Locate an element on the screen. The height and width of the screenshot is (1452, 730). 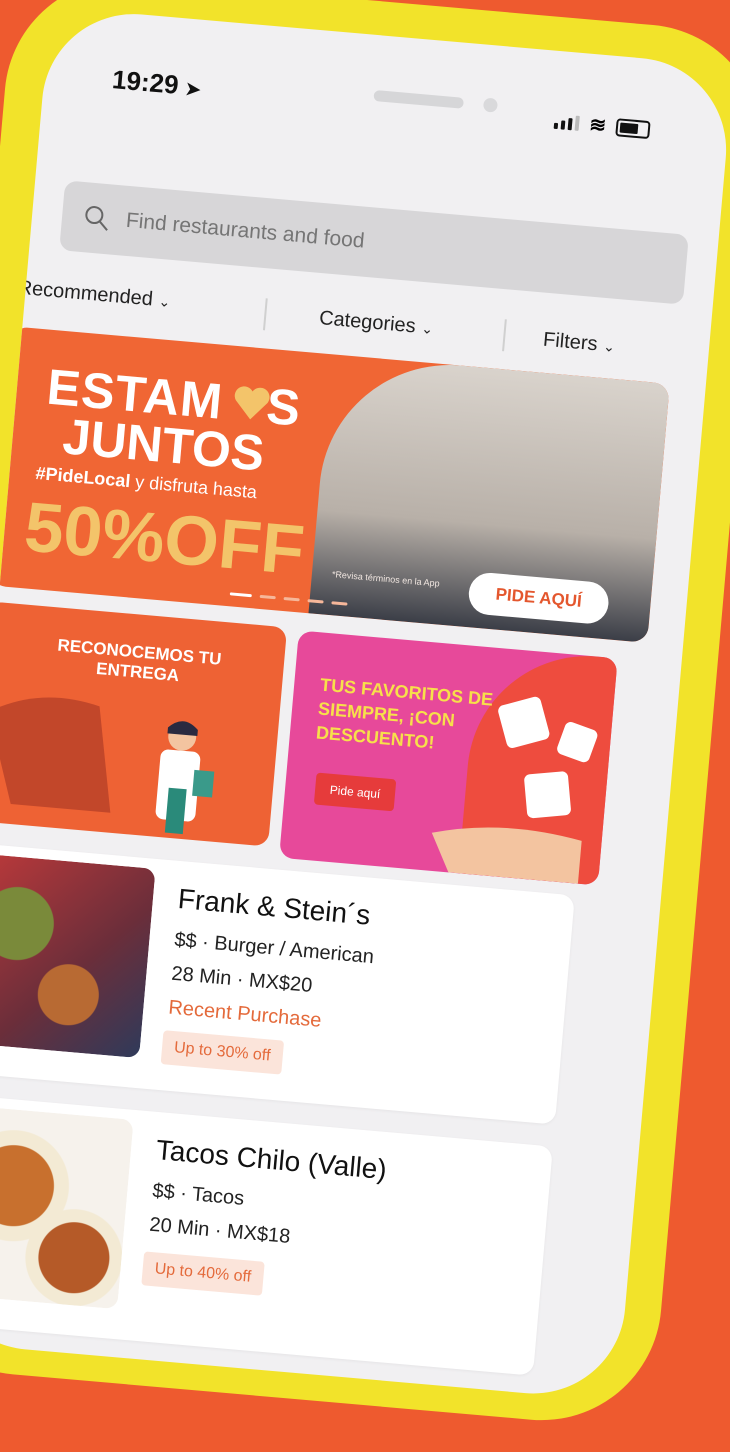
promo-card-delivery: RECONOCEMOS TU ENTREGA is located at coordinates (144, 724).